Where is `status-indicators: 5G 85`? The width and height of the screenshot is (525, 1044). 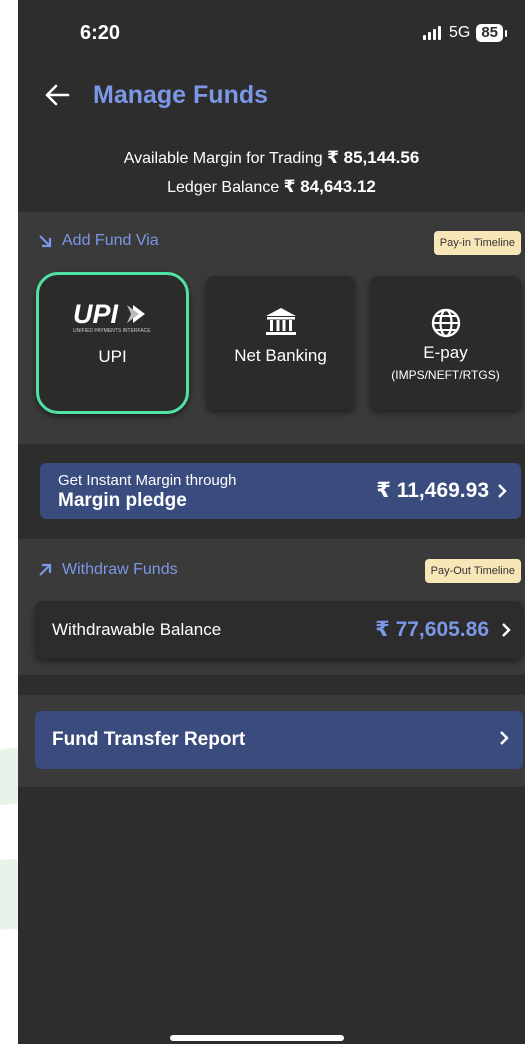
status-indicators: 5G 85 is located at coordinates (464, 33).